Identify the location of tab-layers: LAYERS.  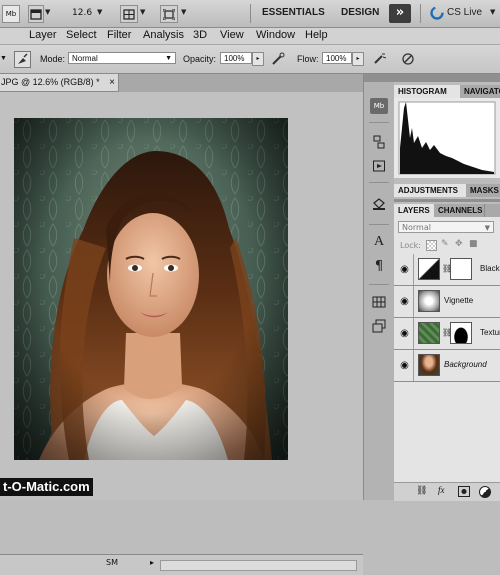
(414, 210).